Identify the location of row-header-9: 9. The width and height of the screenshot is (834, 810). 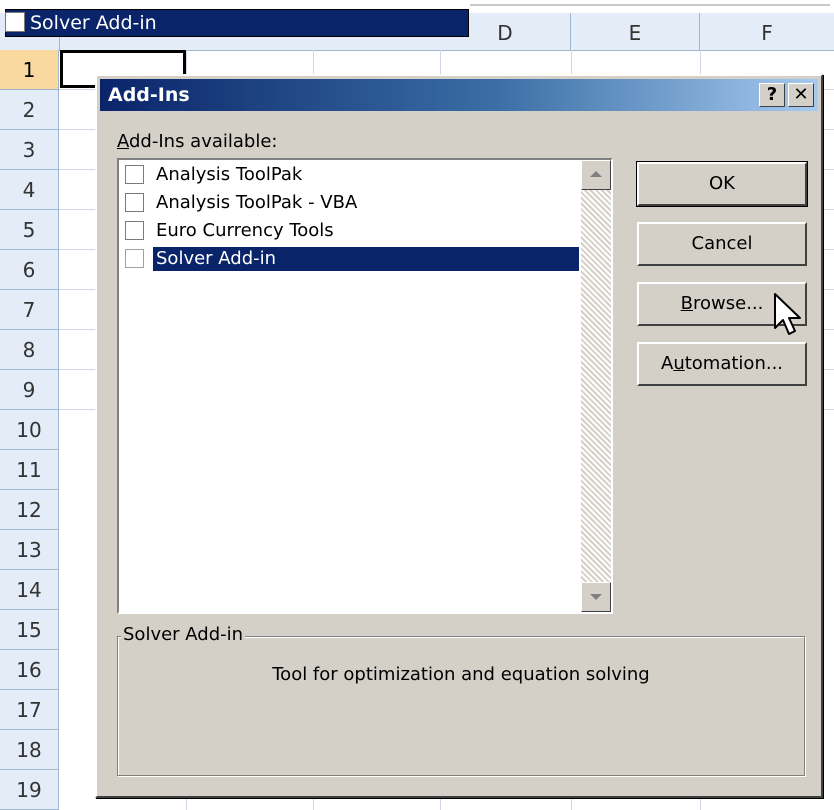
(29, 390).